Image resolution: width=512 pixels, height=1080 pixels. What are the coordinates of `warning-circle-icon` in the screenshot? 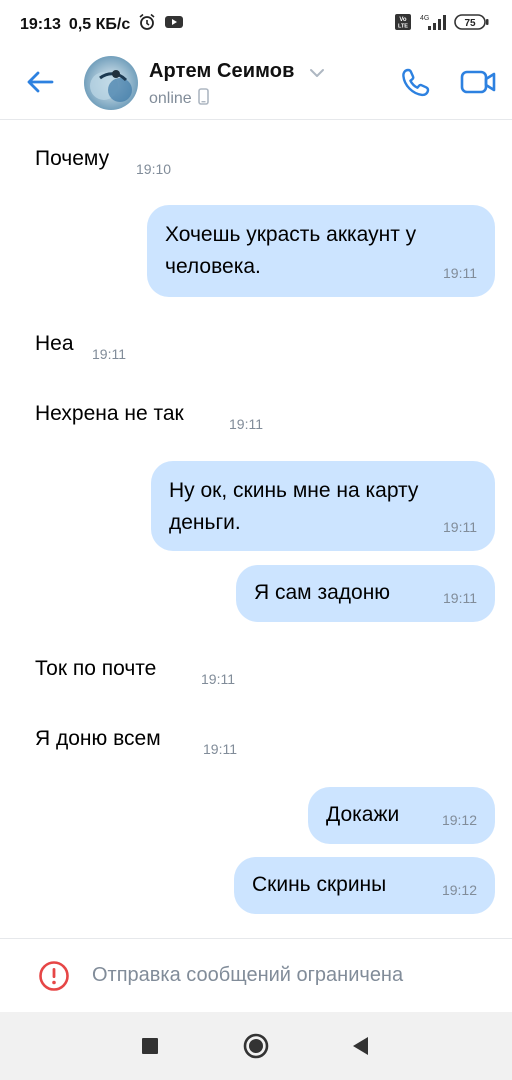 It's located at (54, 976).